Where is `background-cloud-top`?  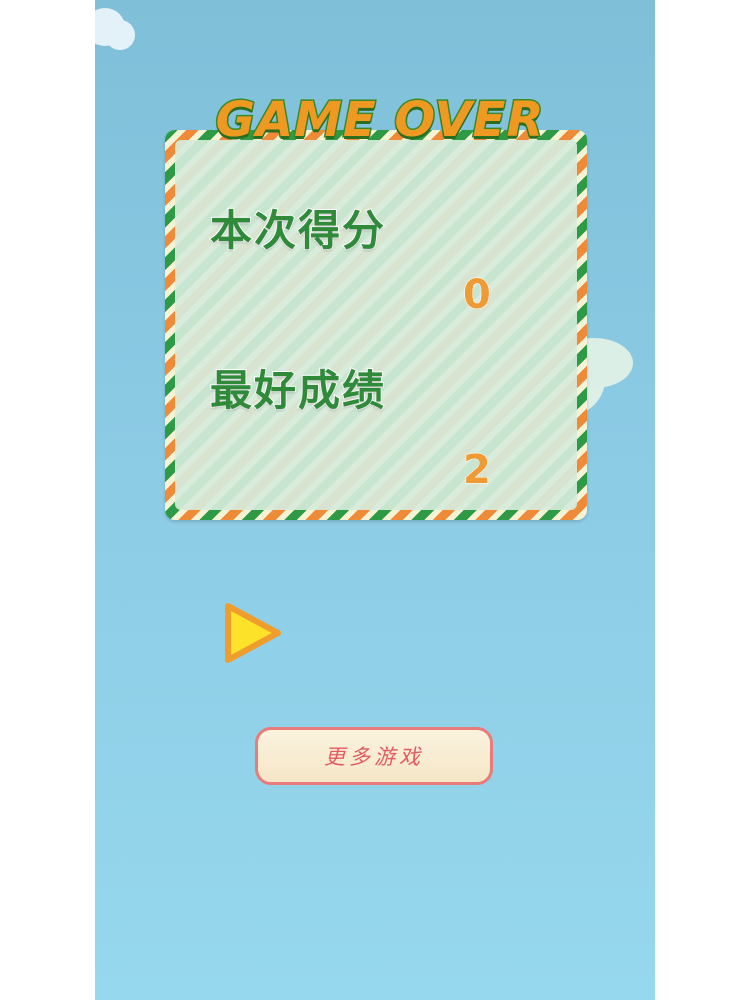
background-cloud-top is located at coordinates (120, 27).